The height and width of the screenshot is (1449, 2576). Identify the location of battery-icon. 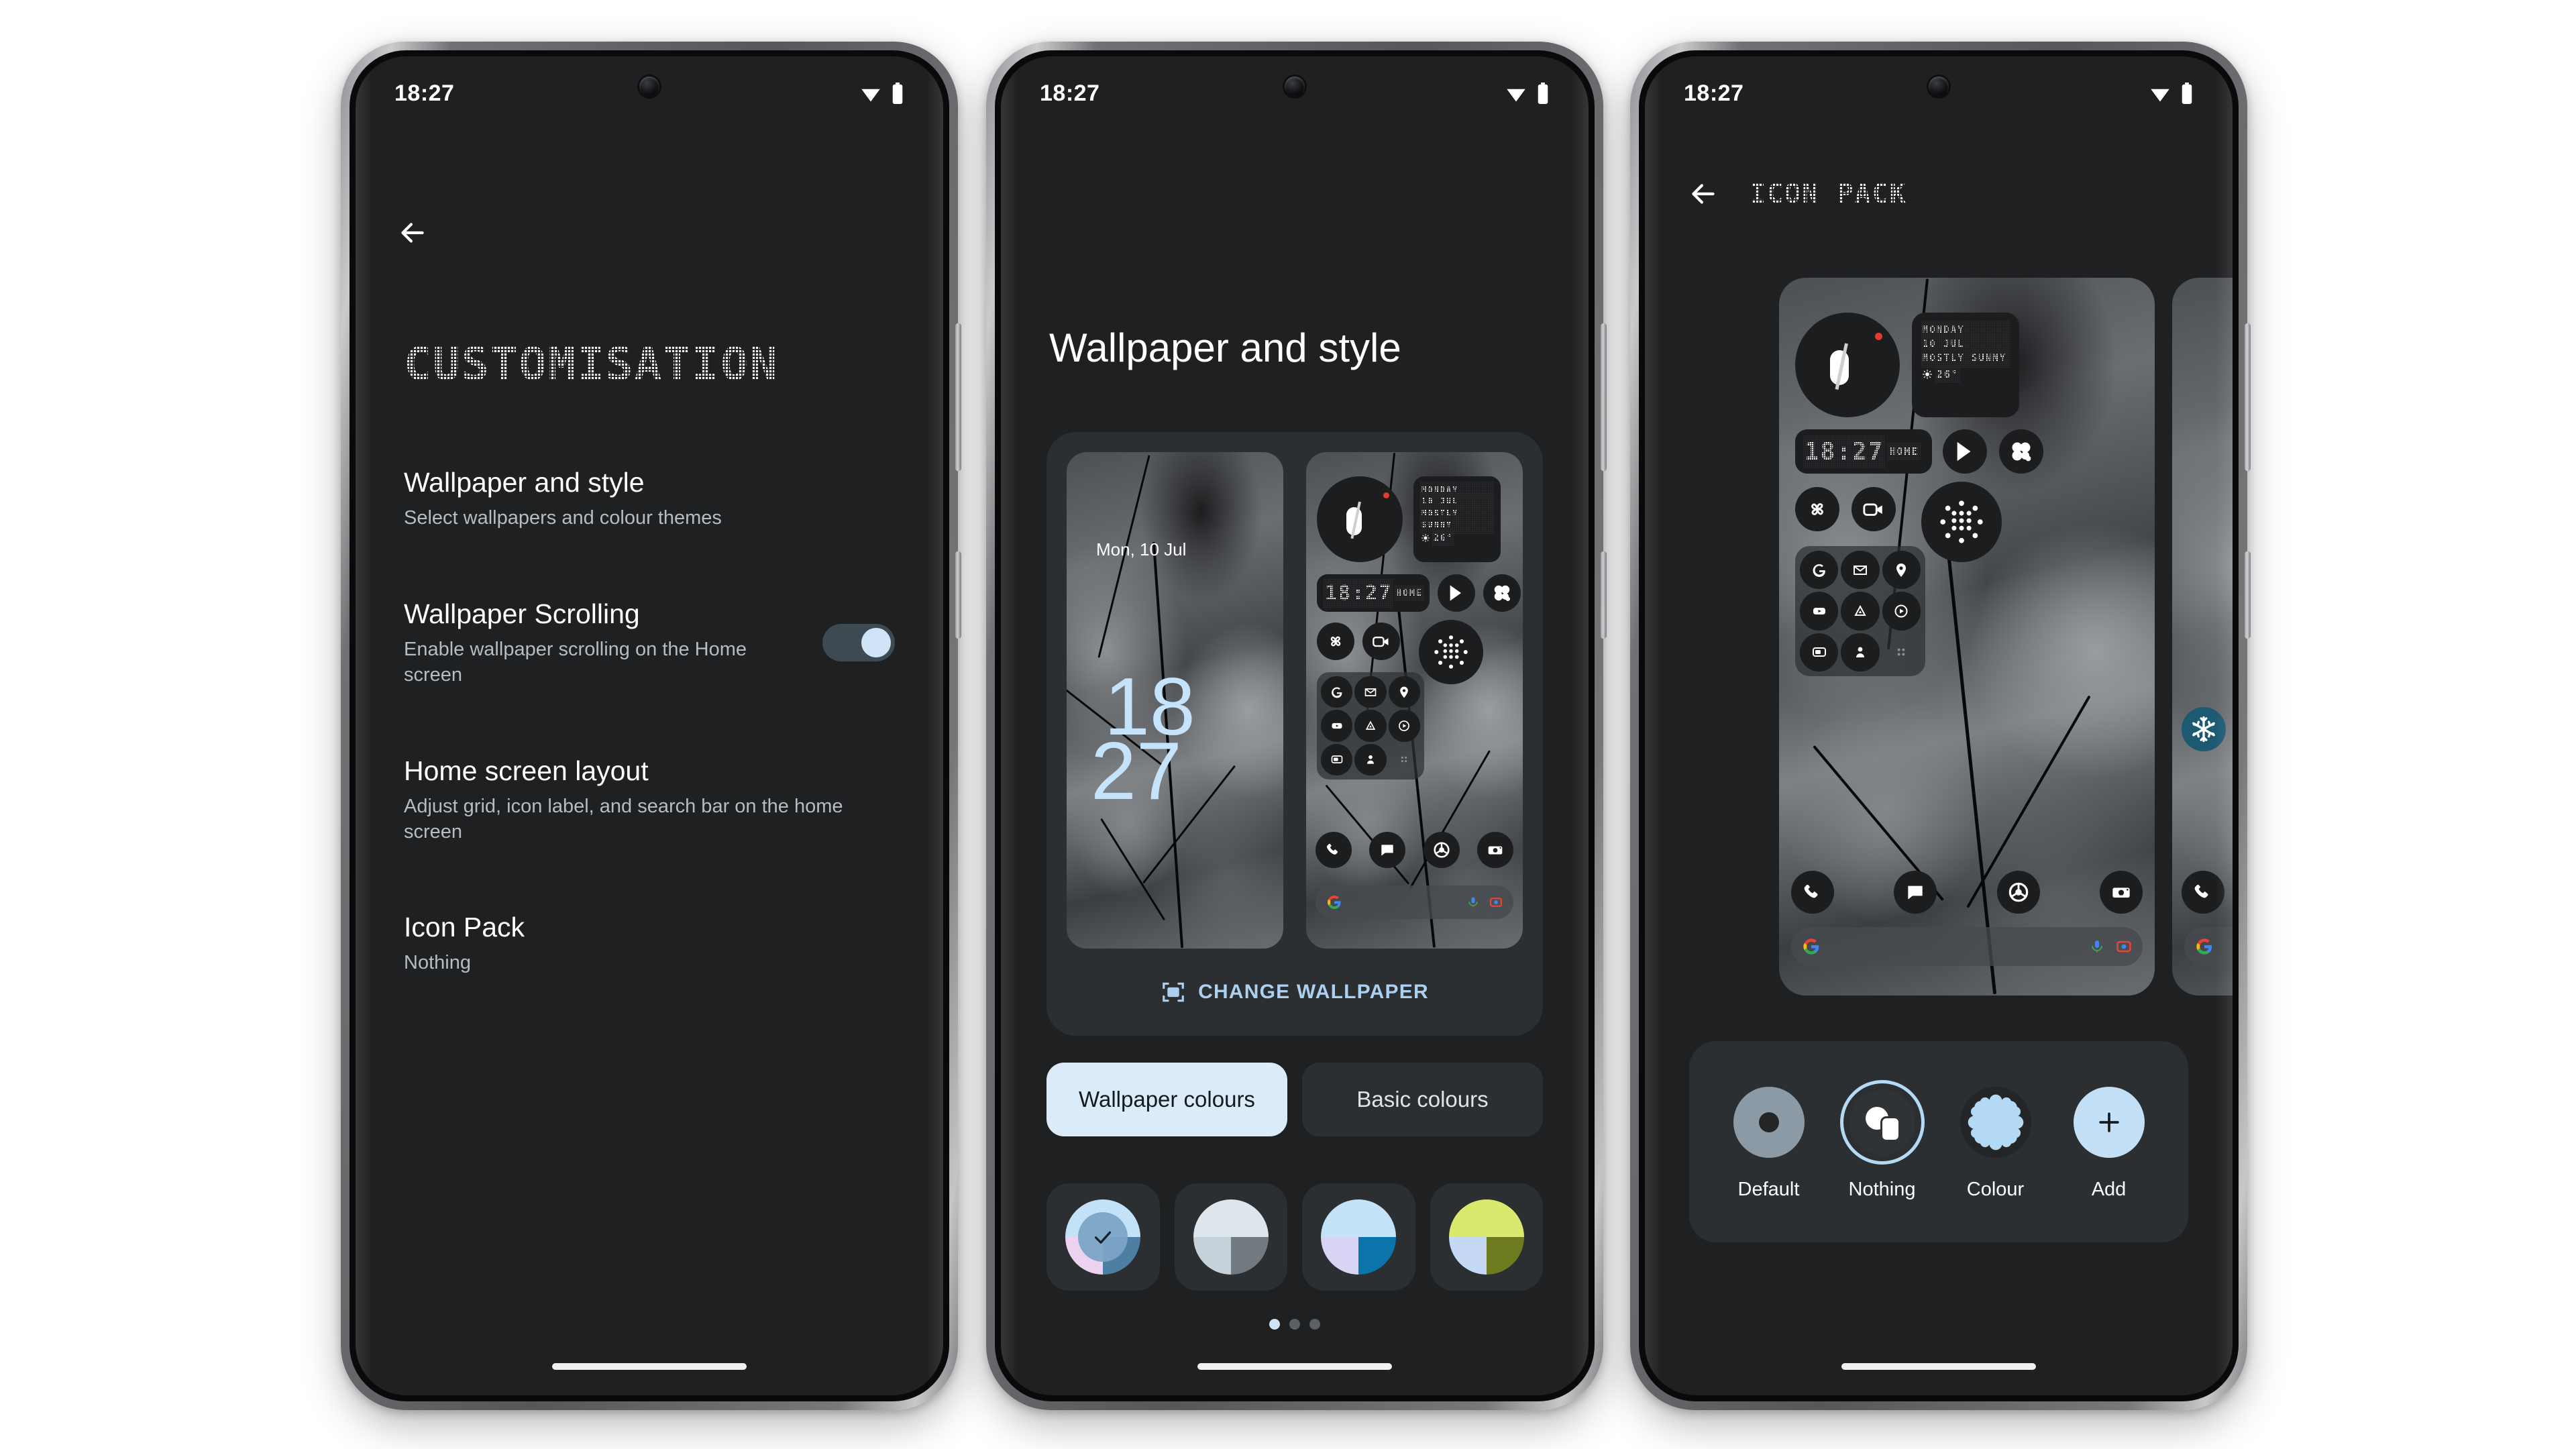
(2187, 93).